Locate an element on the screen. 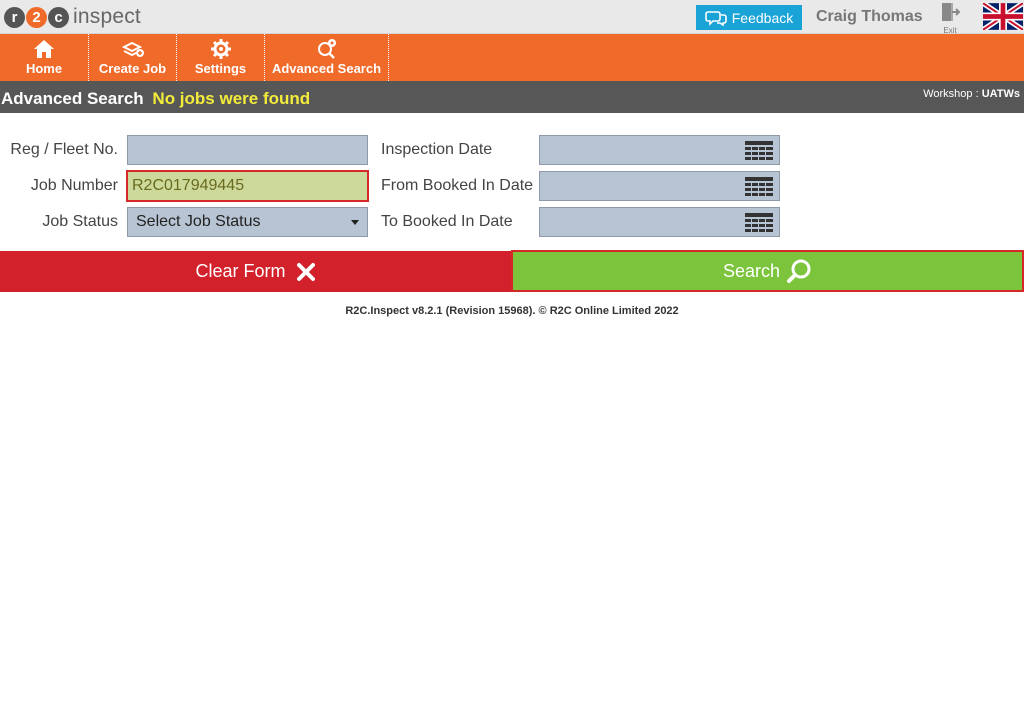 The width and height of the screenshot is (1024, 709). nav-item-advanced-search: Advanced Search is located at coordinates (327, 57).